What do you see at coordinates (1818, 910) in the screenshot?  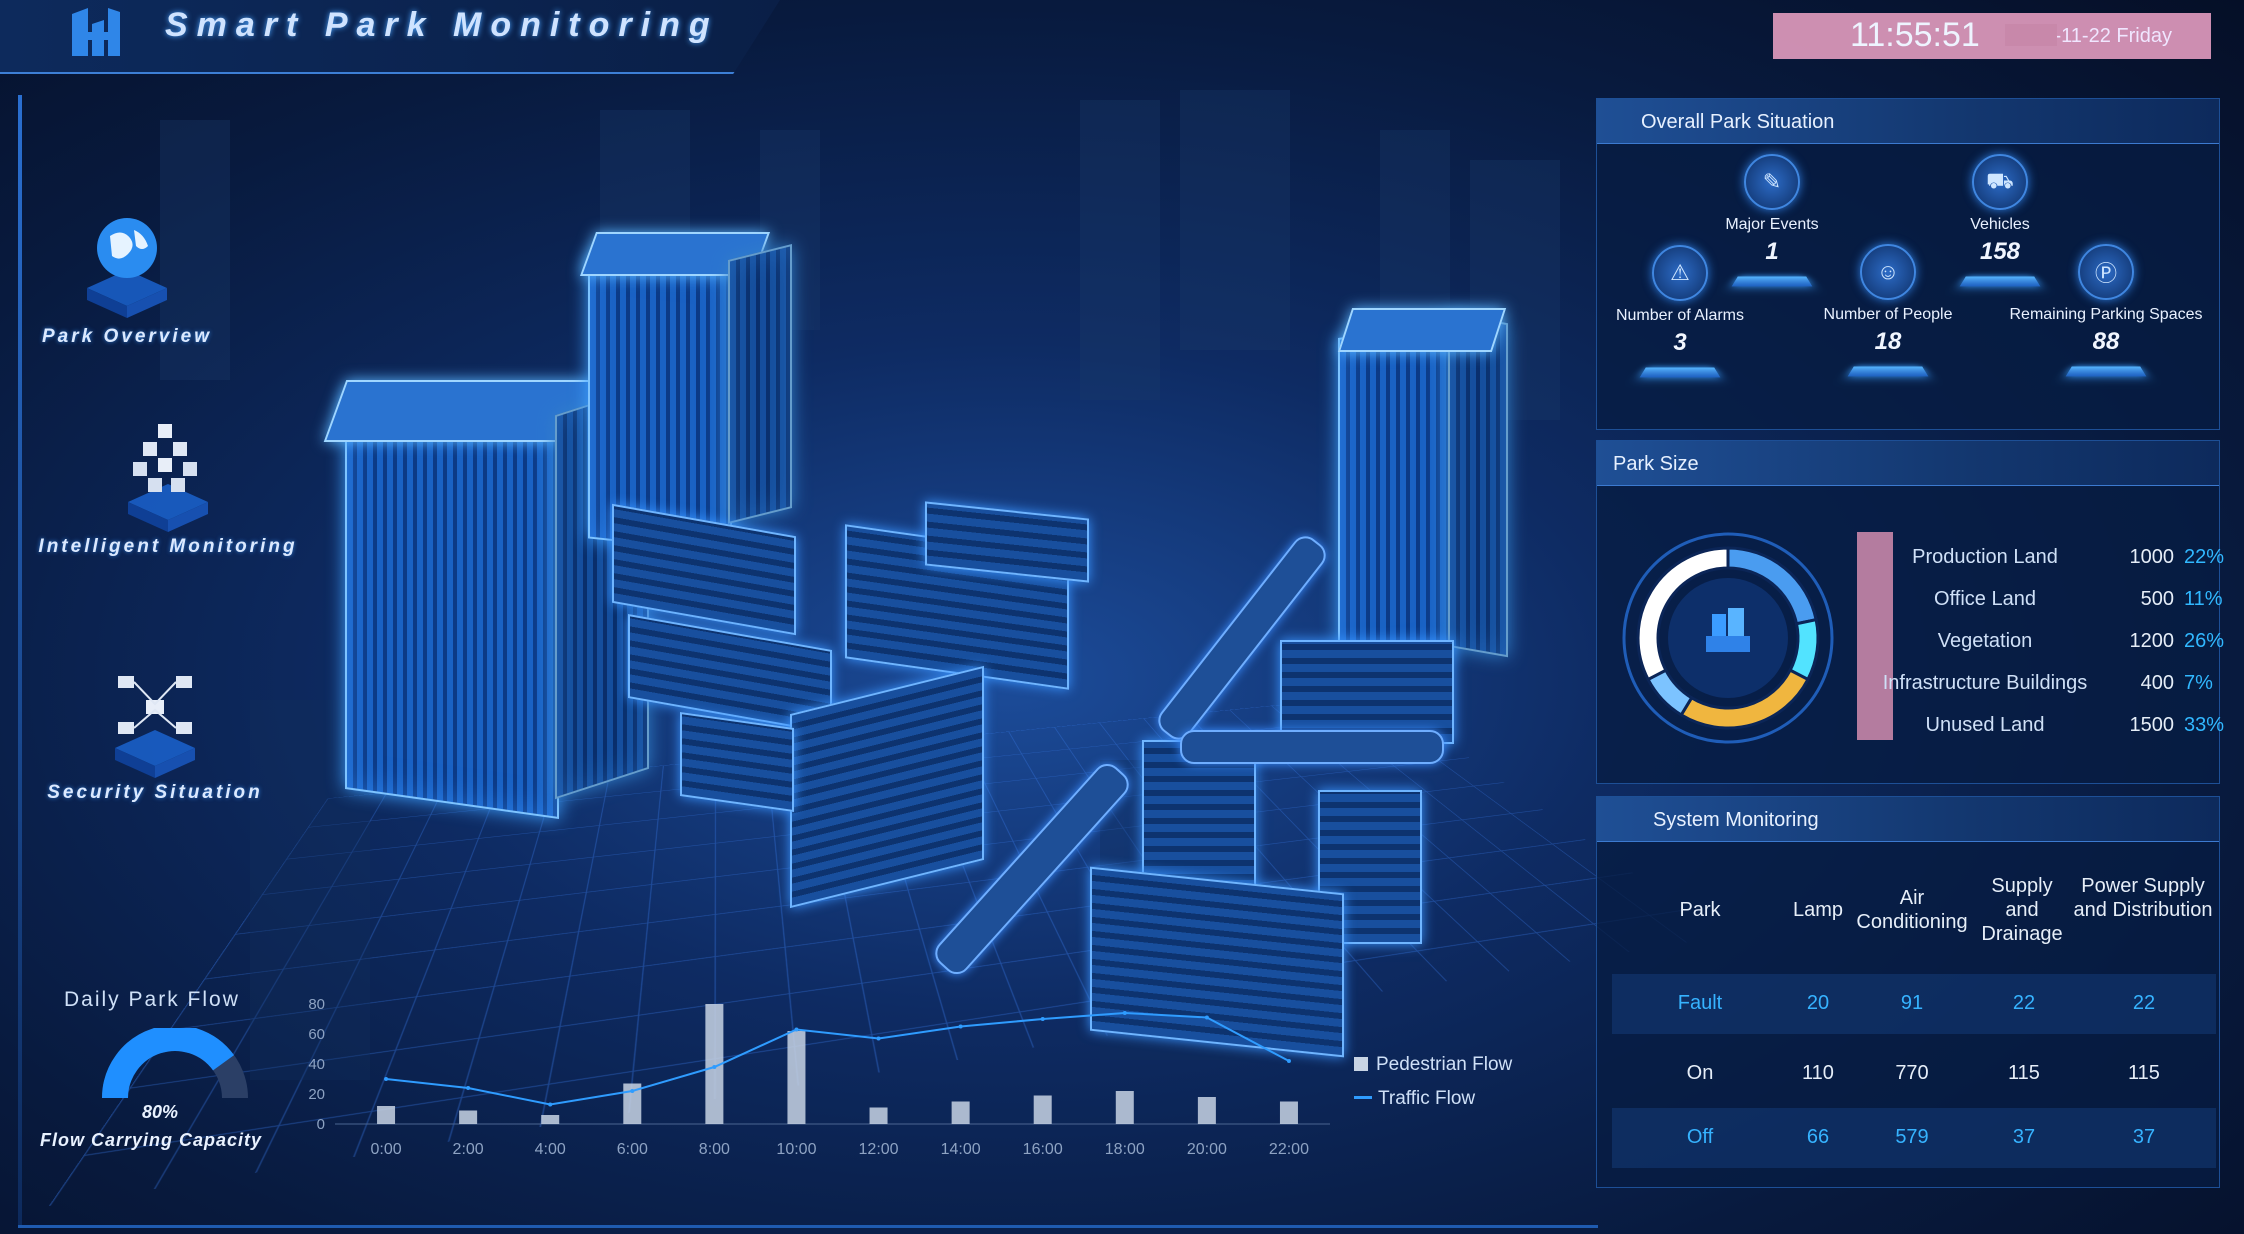 I see `col-header: Lamp` at bounding box center [1818, 910].